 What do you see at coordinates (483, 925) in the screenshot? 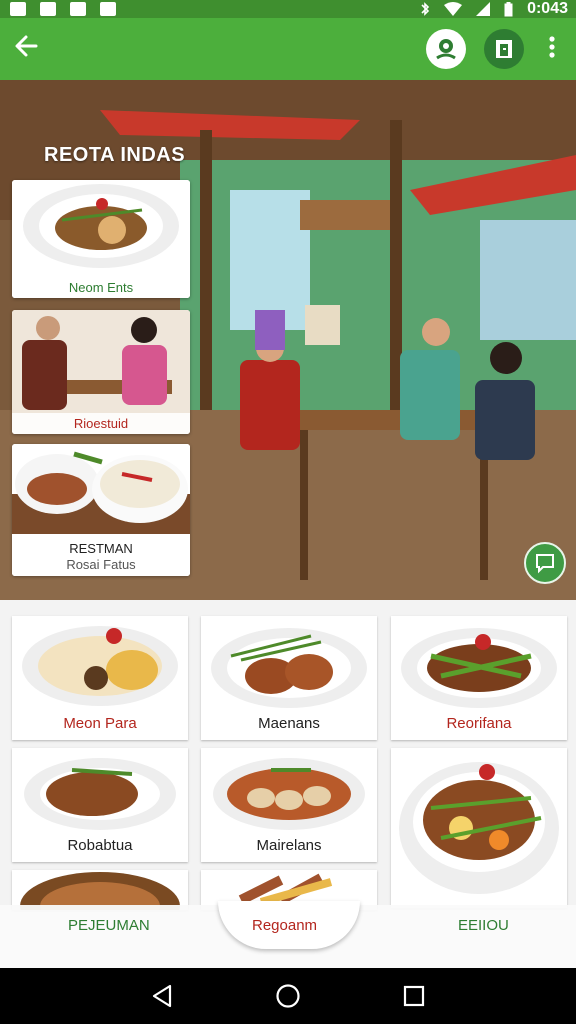
I see `category-label: EEIIOU` at bounding box center [483, 925].